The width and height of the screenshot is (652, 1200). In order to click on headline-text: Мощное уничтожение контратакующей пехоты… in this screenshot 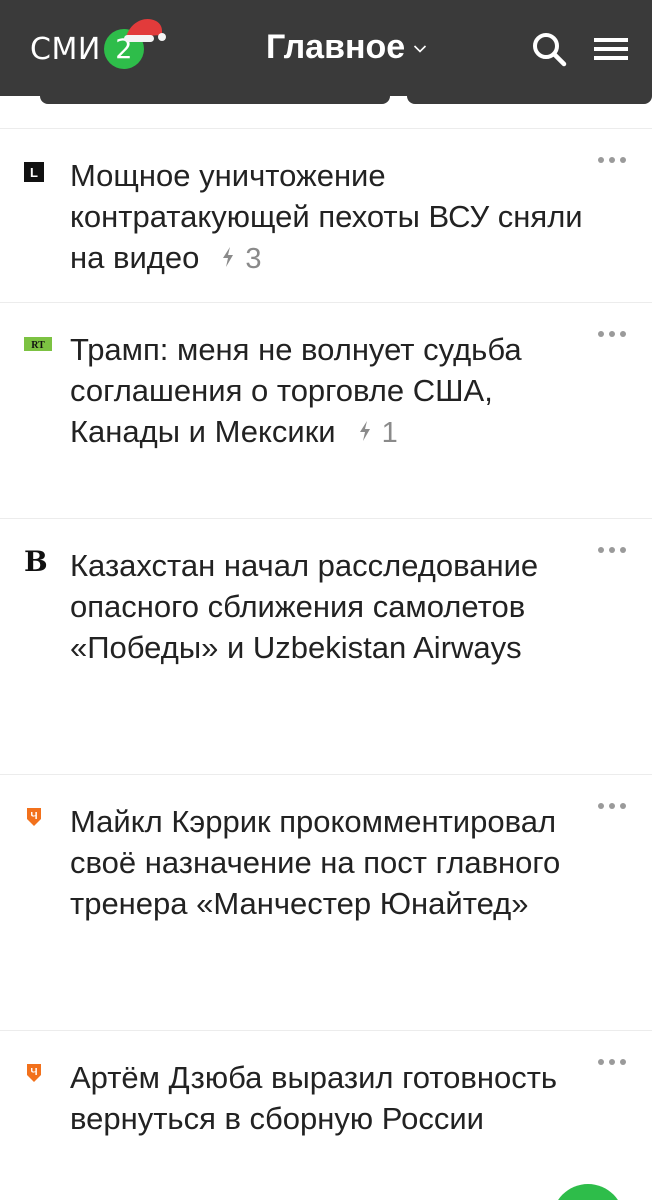, I will do `click(326, 216)`.